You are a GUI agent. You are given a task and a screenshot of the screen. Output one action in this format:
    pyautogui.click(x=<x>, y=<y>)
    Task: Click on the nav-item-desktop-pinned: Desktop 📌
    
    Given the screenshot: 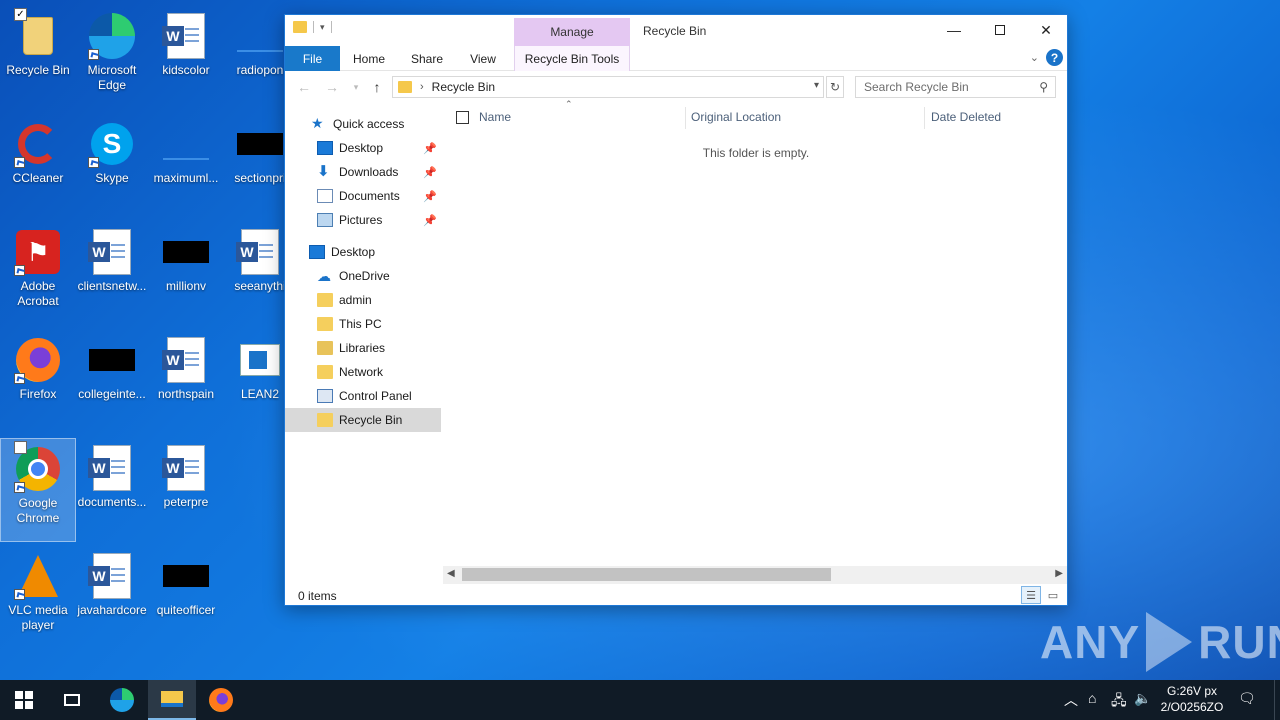 What is the action you would take?
    pyautogui.click(x=363, y=148)
    